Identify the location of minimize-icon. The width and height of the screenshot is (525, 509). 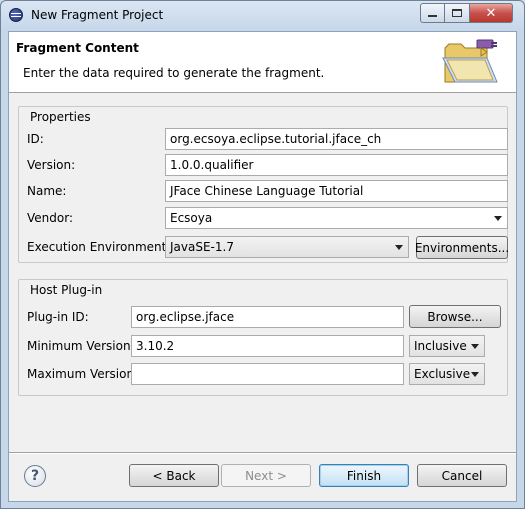
(432, 16).